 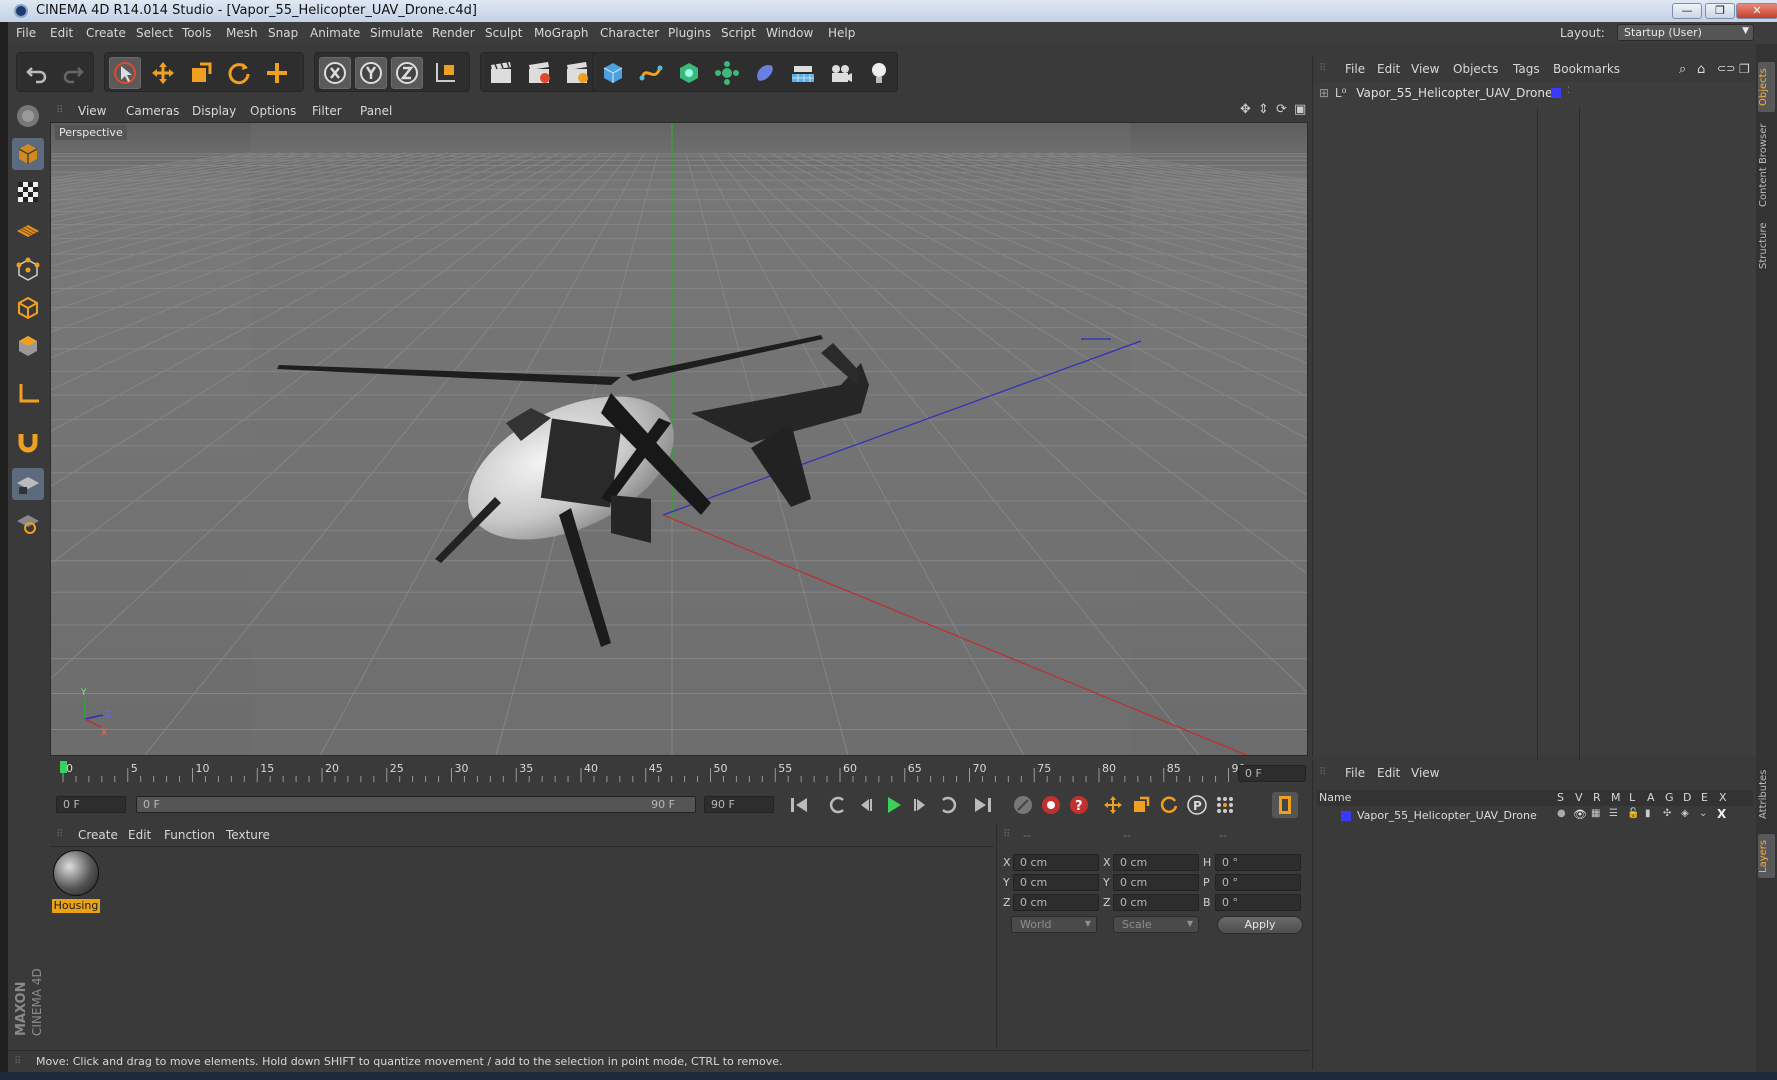 I want to click on objects-menu-edit: Edit, so click(x=1388, y=69).